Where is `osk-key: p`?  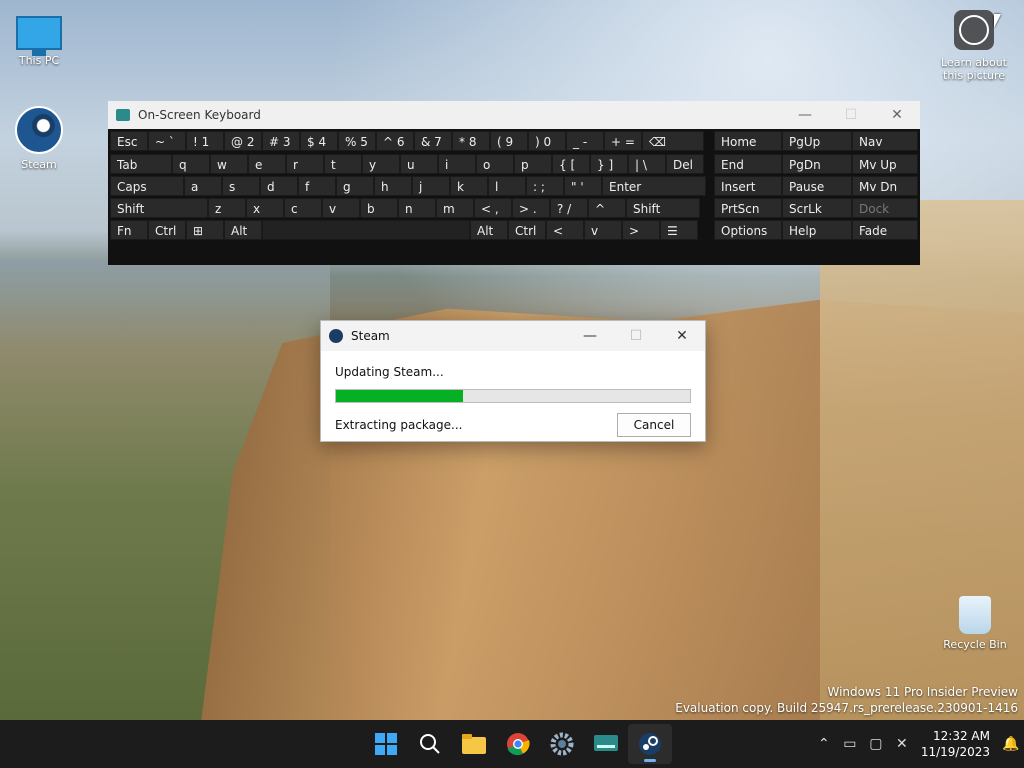
osk-key: p is located at coordinates (533, 164).